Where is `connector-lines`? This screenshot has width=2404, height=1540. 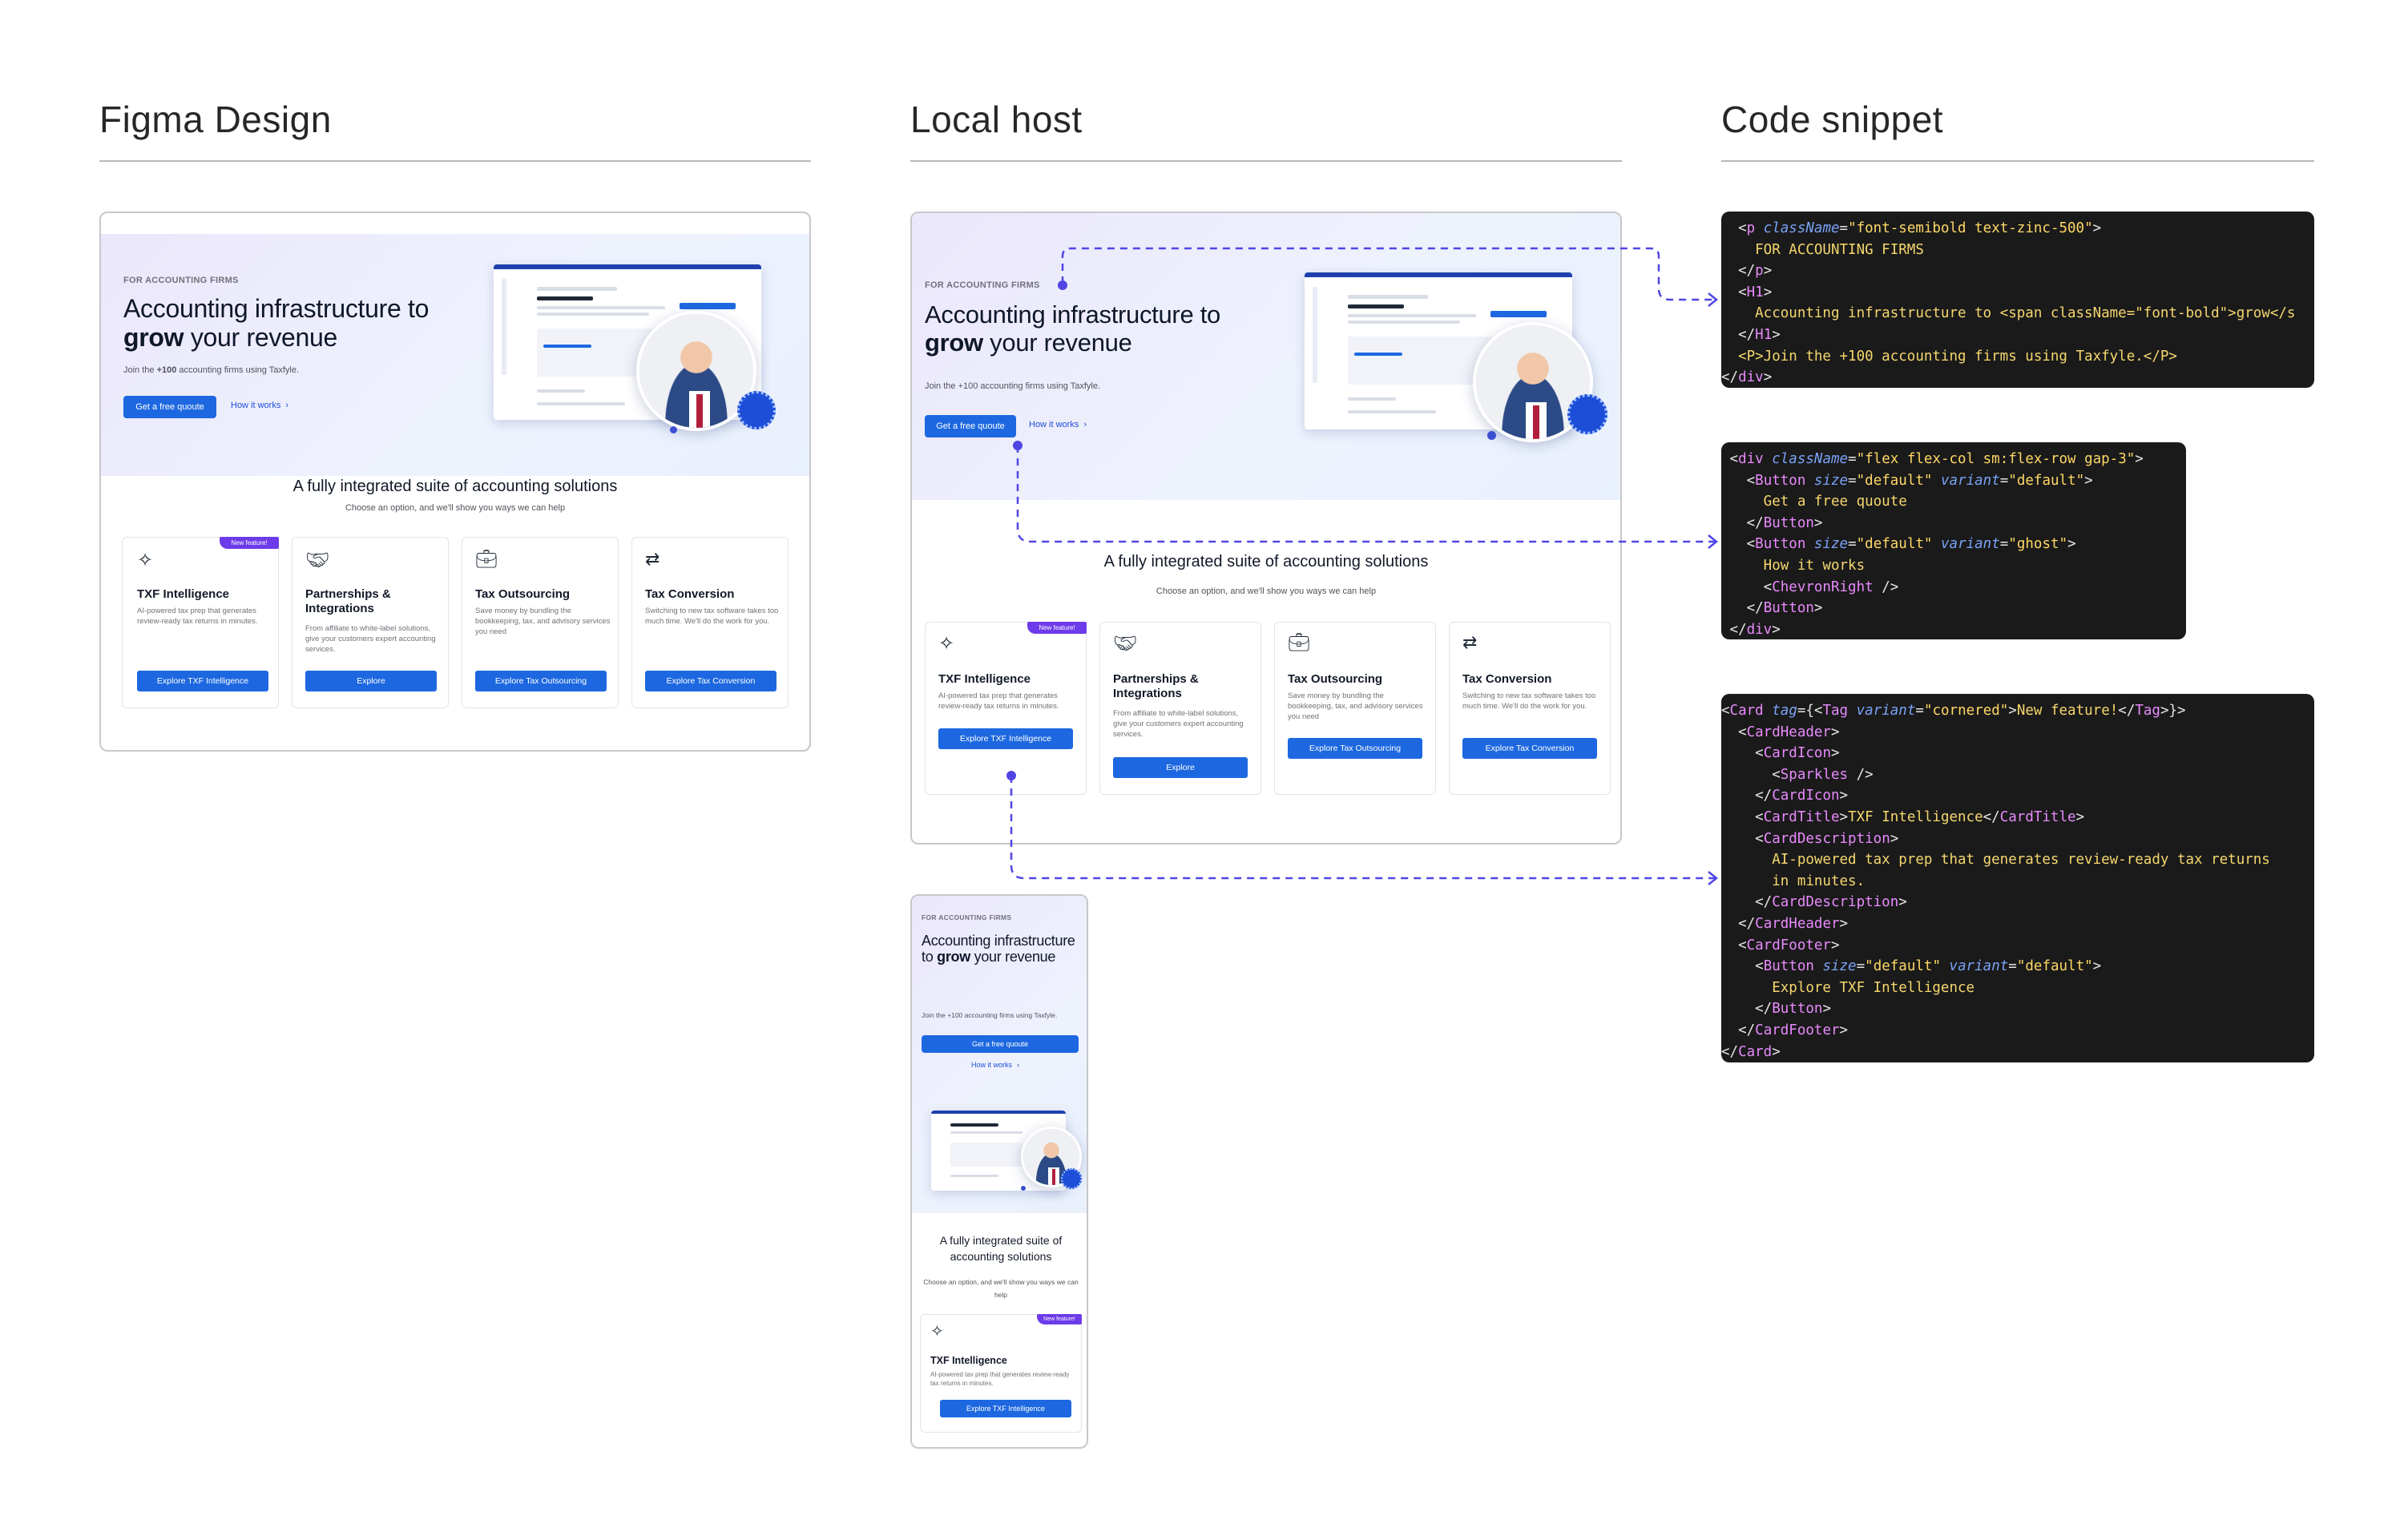
connector-lines is located at coordinates (1362, 566).